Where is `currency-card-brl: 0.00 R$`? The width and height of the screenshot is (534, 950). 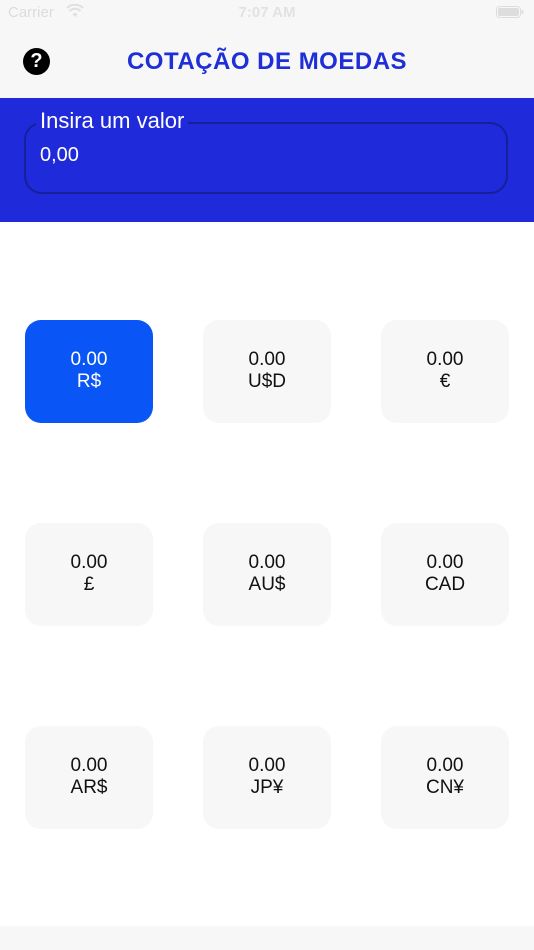 currency-card-brl: 0.00 R$ is located at coordinates (89, 371).